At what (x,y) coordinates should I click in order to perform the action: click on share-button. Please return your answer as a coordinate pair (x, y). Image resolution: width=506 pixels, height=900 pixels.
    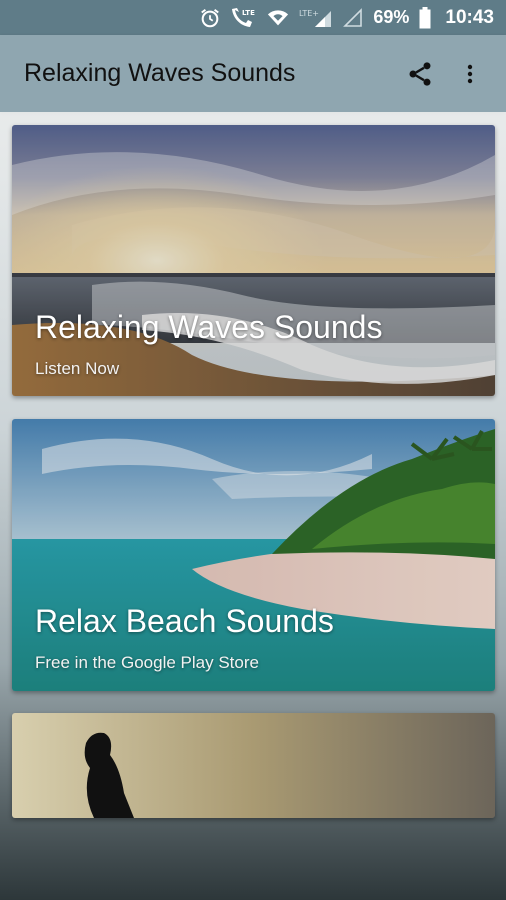
    Looking at the image, I should click on (420, 74).